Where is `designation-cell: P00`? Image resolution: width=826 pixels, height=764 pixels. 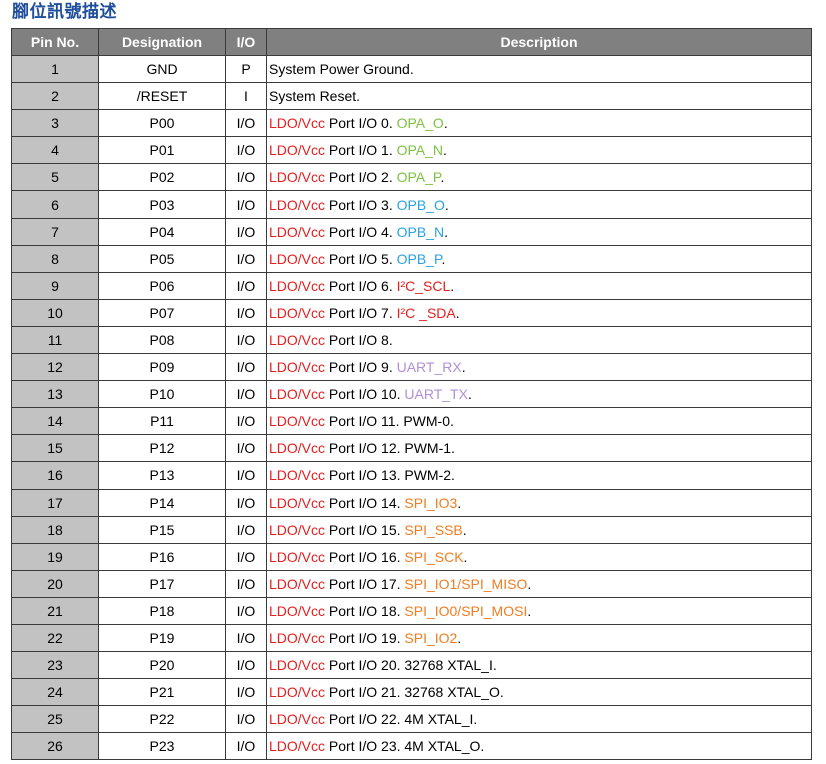
designation-cell: P00 is located at coordinates (162, 123).